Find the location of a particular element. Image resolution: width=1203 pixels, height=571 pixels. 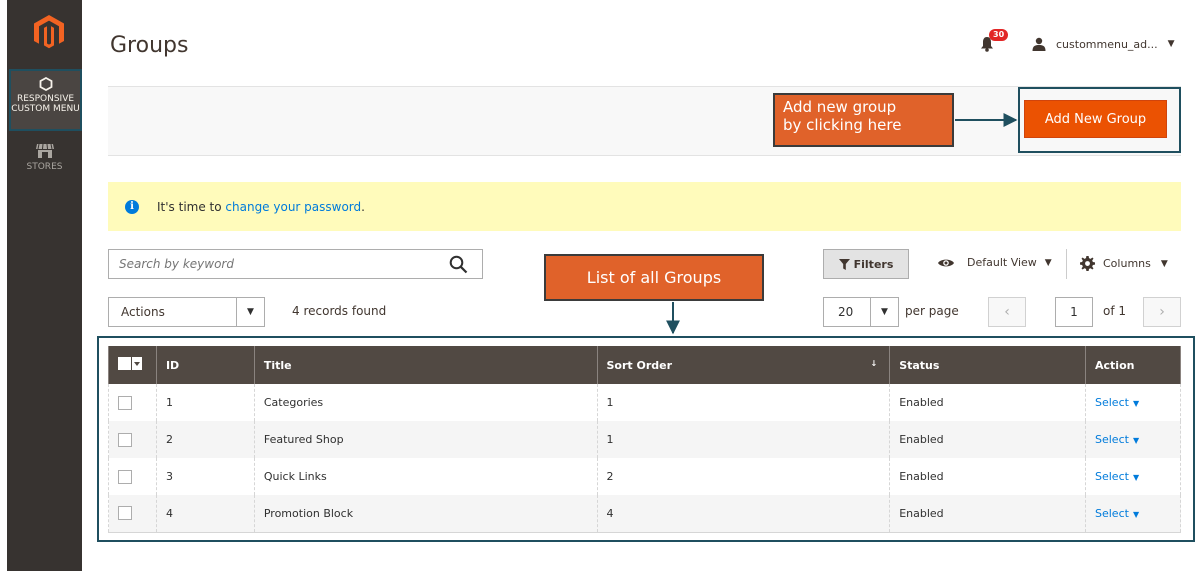

next-page-button: › is located at coordinates (1162, 312).